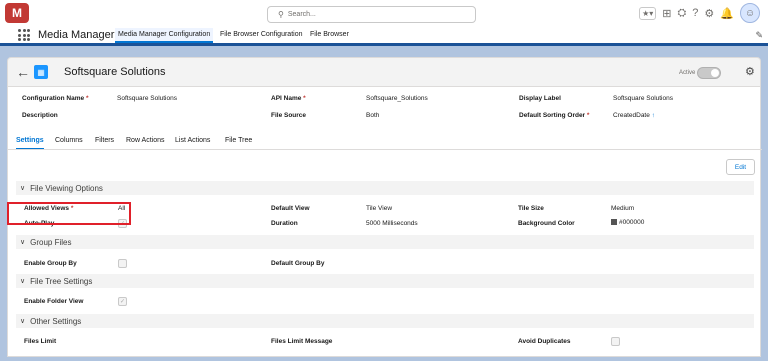  I want to click on default-view-value: Tile View, so click(379, 208).